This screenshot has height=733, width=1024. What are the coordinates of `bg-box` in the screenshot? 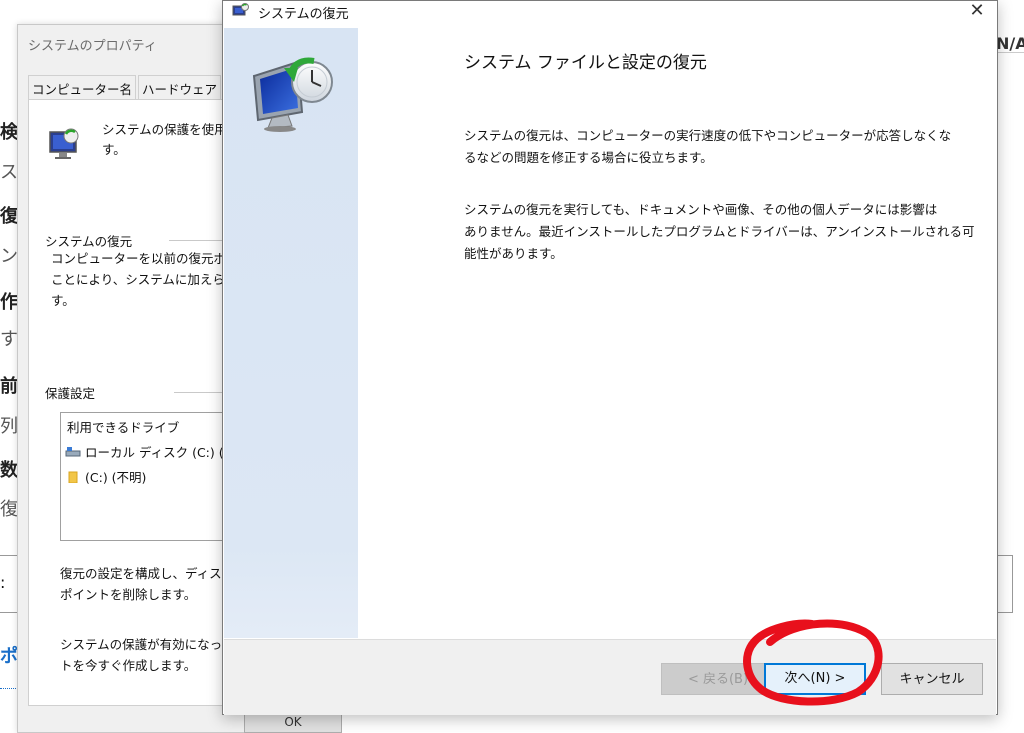 It's located at (1004, 584).